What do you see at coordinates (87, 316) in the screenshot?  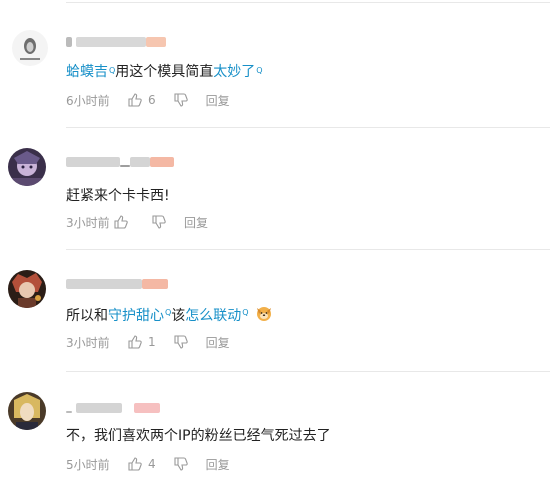 I see `text-segment: 所以和` at bounding box center [87, 316].